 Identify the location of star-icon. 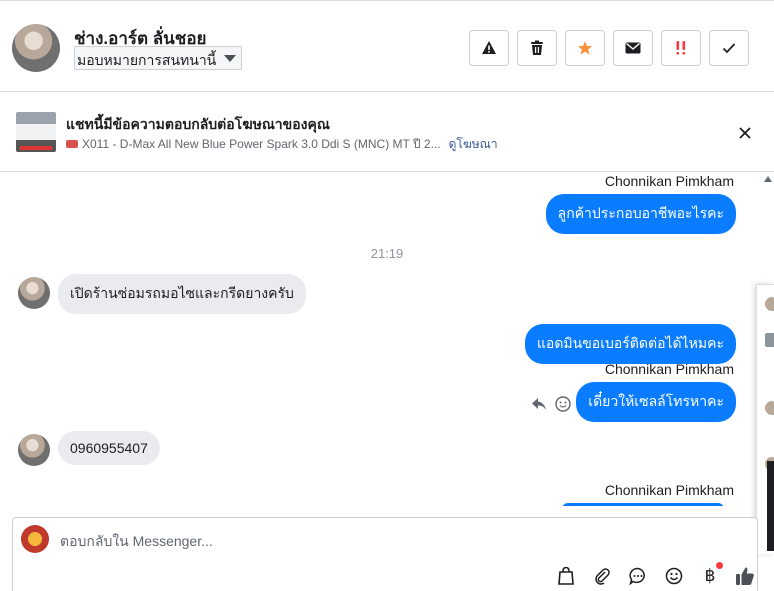
(585, 48).